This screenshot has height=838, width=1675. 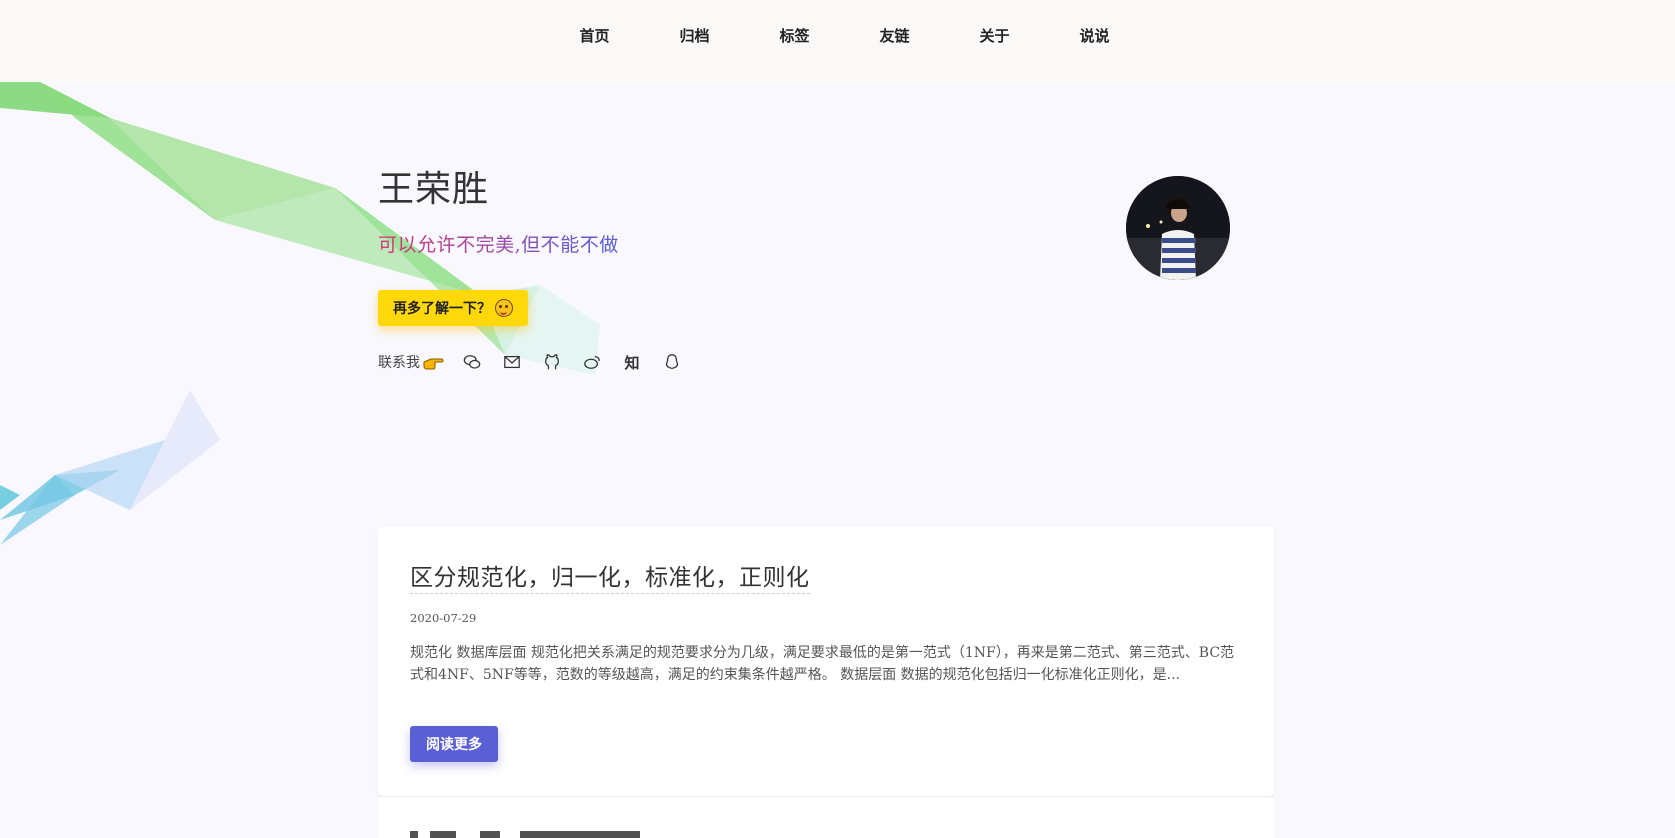 What do you see at coordinates (442, 309) in the screenshot?
I see `learn-more-label: 再多了解一下？` at bounding box center [442, 309].